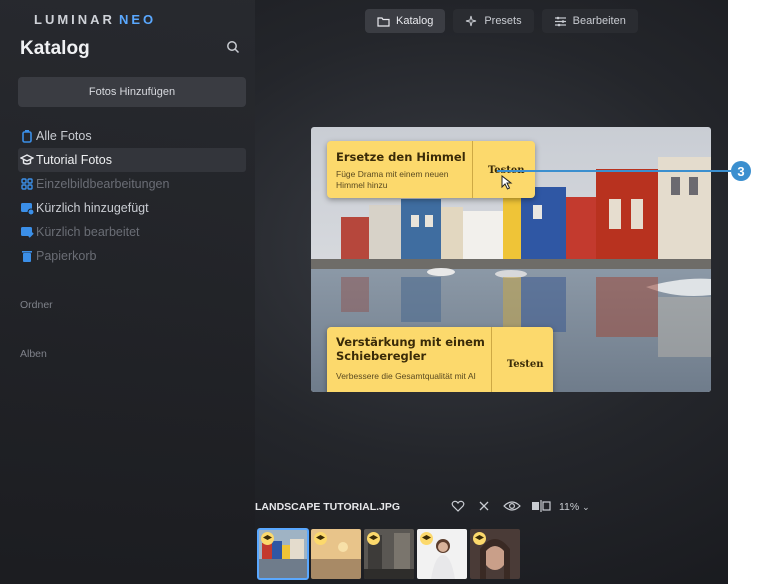 This screenshot has width=772, height=584. Describe the element at coordinates (484, 506) in the screenshot. I see `reject-x-icon` at that location.